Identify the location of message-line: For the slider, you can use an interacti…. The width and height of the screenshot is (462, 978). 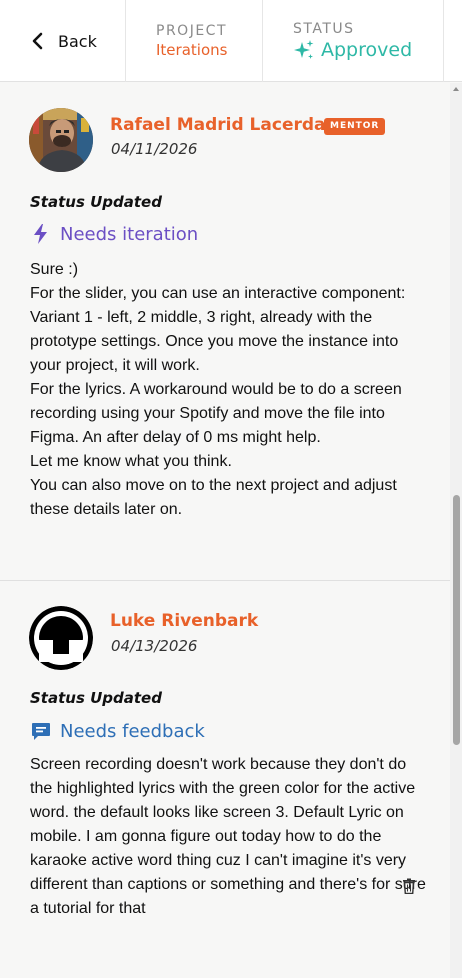
(218, 293).